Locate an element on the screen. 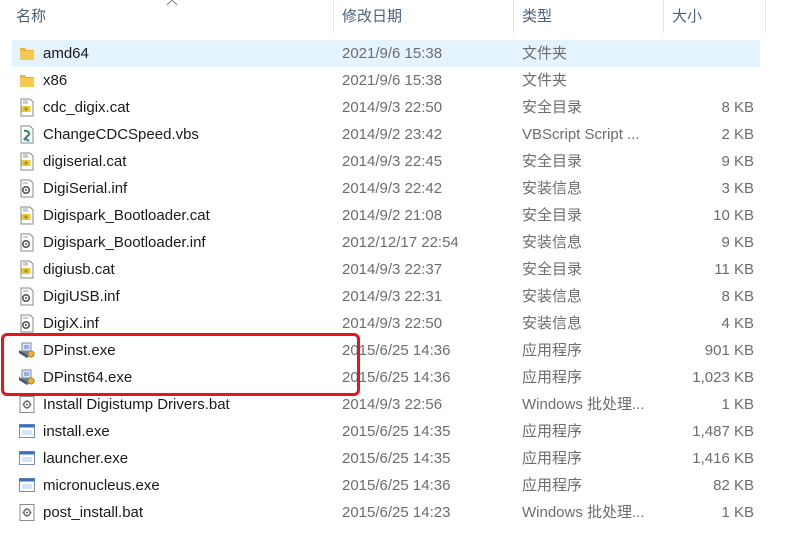  file-size: 1 KB is located at coordinates (737, 512).